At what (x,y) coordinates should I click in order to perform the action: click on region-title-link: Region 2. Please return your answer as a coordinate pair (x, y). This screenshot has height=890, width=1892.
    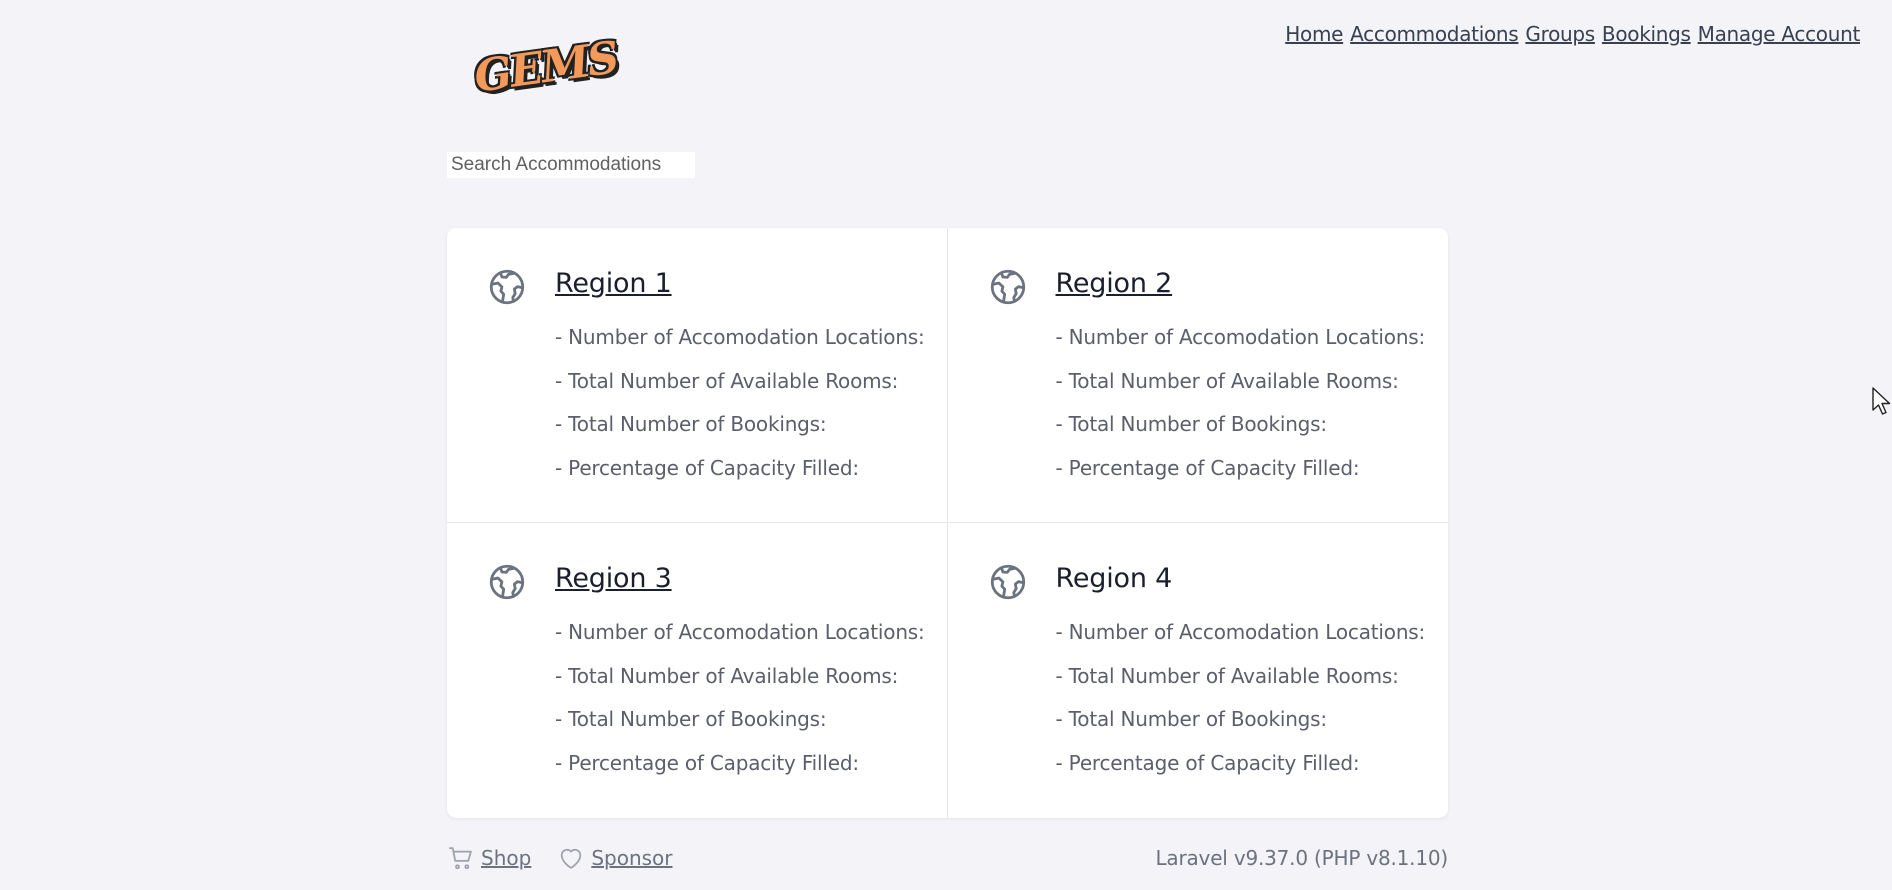
    Looking at the image, I should click on (1114, 283).